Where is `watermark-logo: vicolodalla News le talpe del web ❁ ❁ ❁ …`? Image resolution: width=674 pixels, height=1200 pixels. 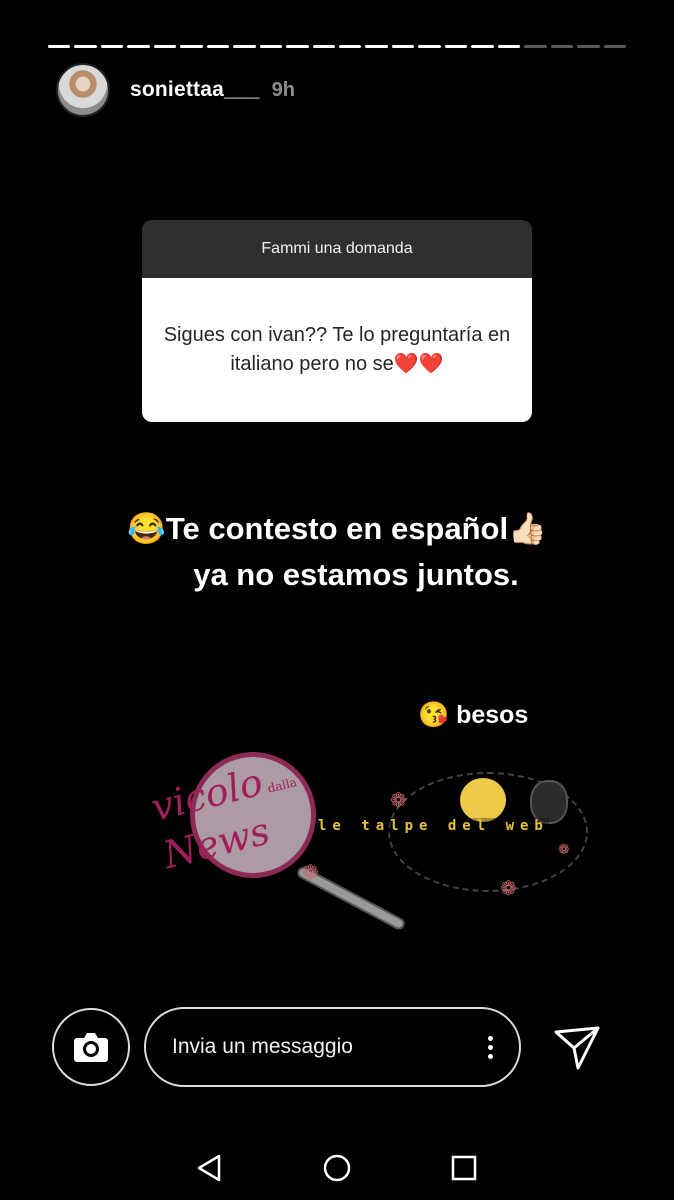
watermark-logo: vicolodalla News le talpe del web ❁ ❁ ❁ … is located at coordinates (367, 842).